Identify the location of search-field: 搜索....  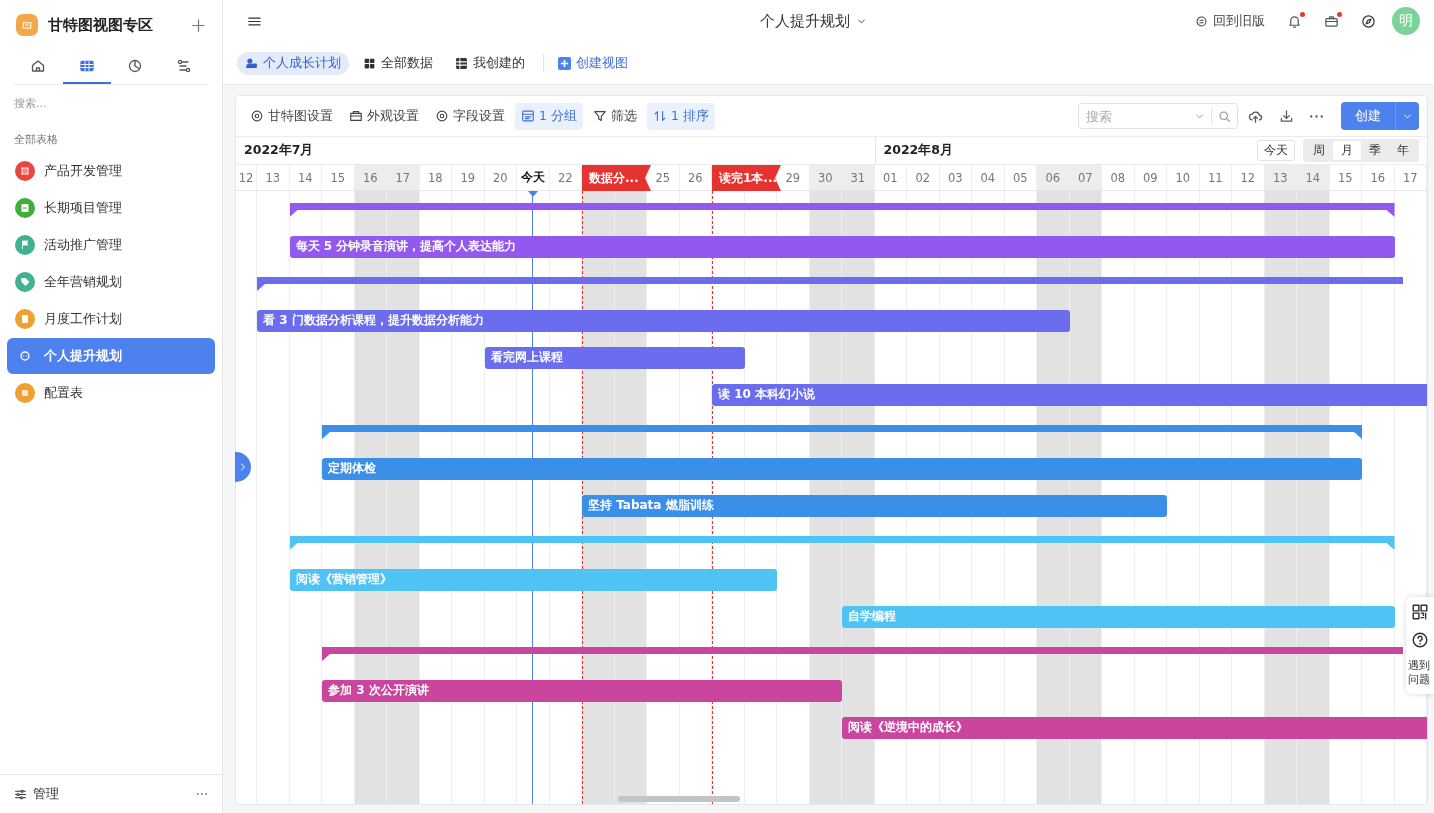
(104, 103).